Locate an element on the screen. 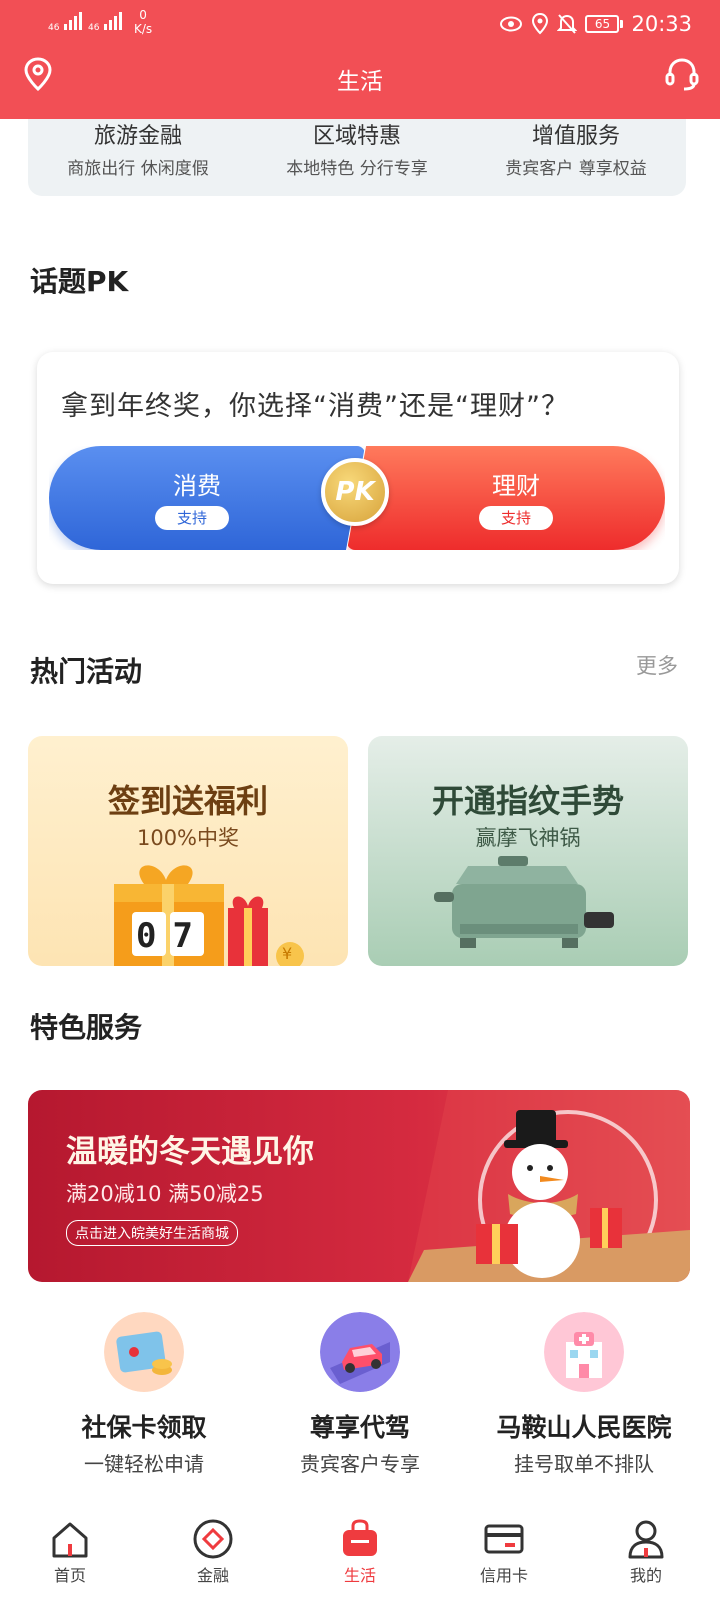 The width and height of the screenshot is (720, 1600). hospital-icon is located at coordinates (584, 1352).